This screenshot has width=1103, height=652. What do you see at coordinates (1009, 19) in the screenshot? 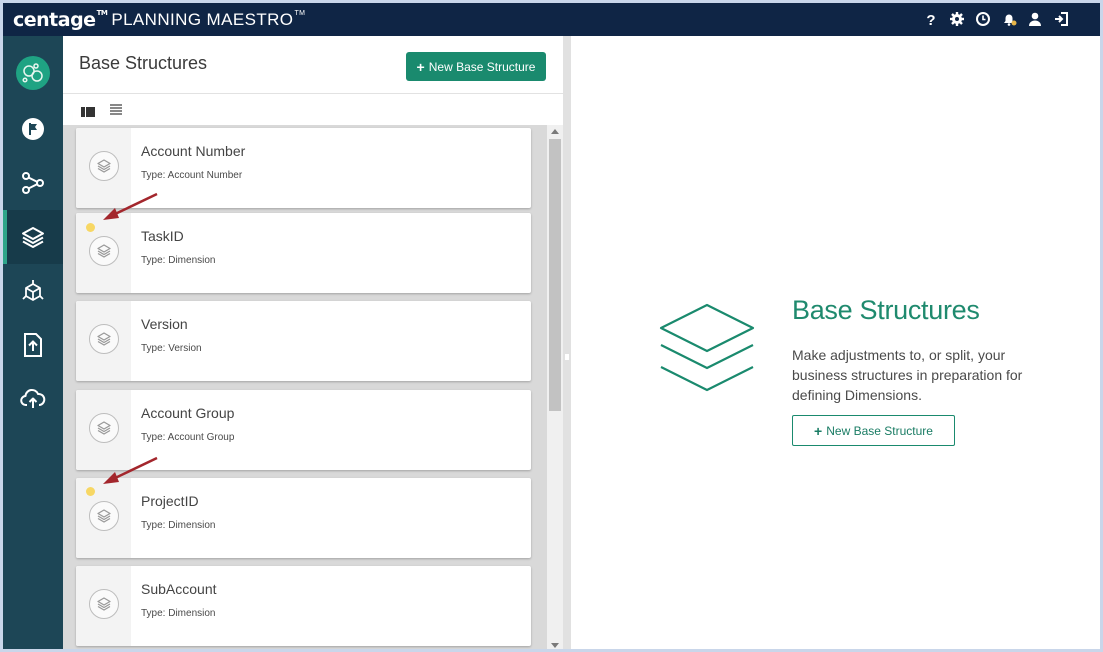
I see `notification-bell-icon` at bounding box center [1009, 19].